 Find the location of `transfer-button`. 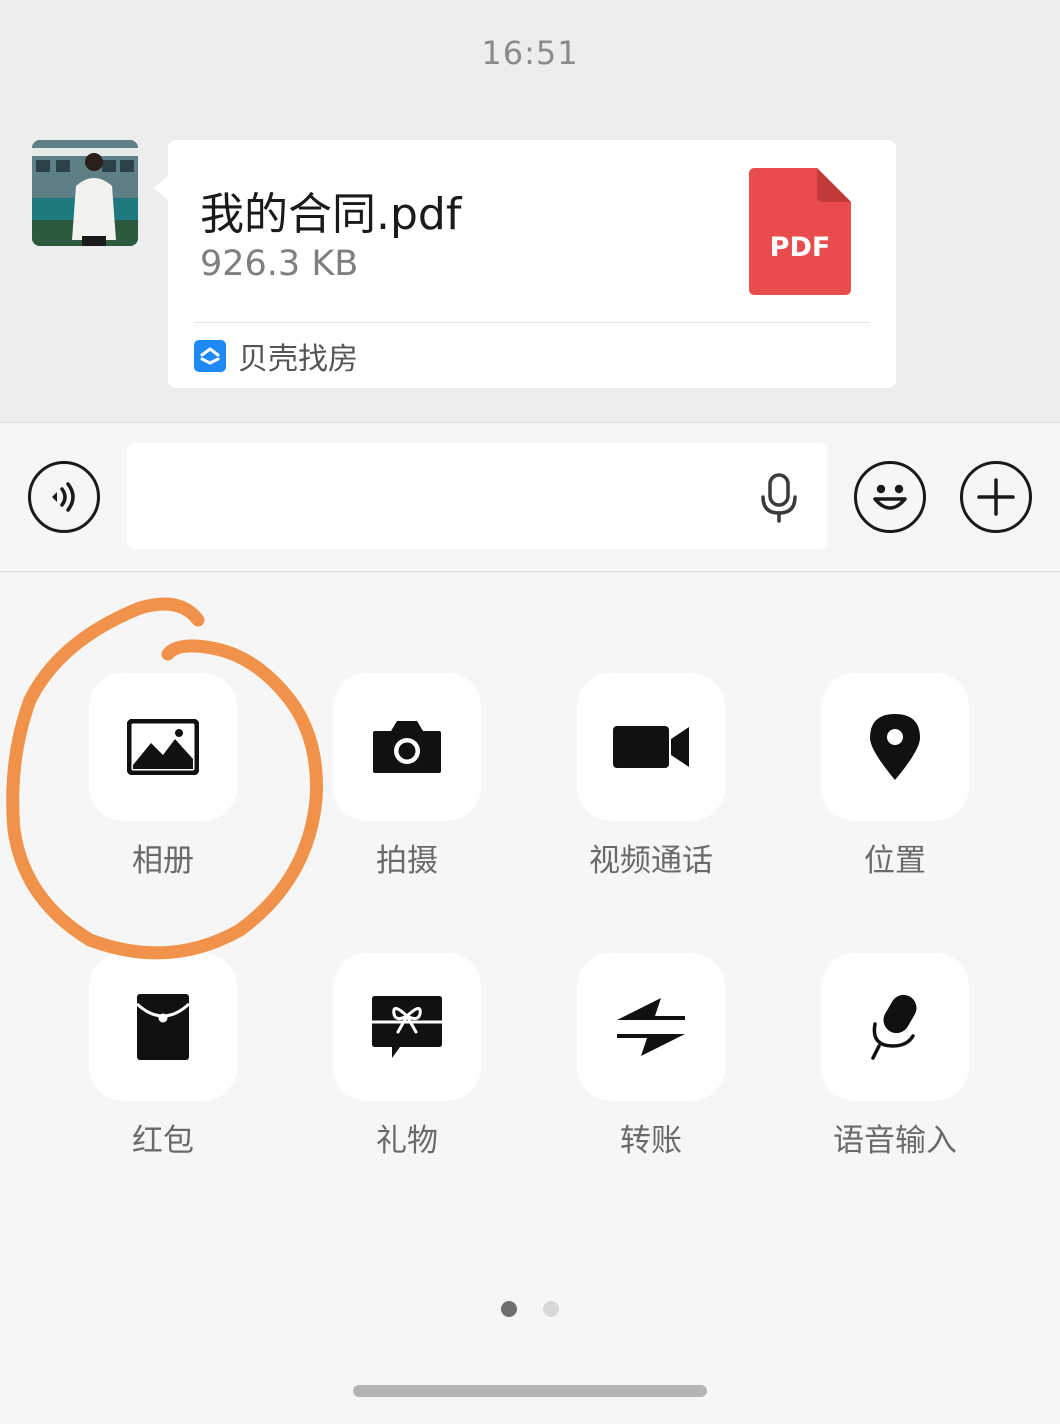

transfer-button is located at coordinates (651, 1027).